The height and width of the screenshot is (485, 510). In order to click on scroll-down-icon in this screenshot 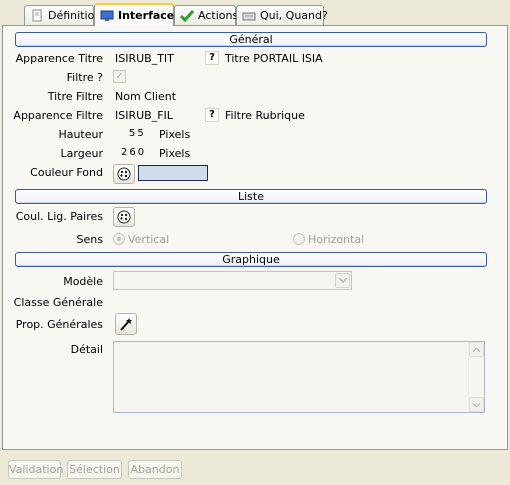, I will do `click(476, 404)`.